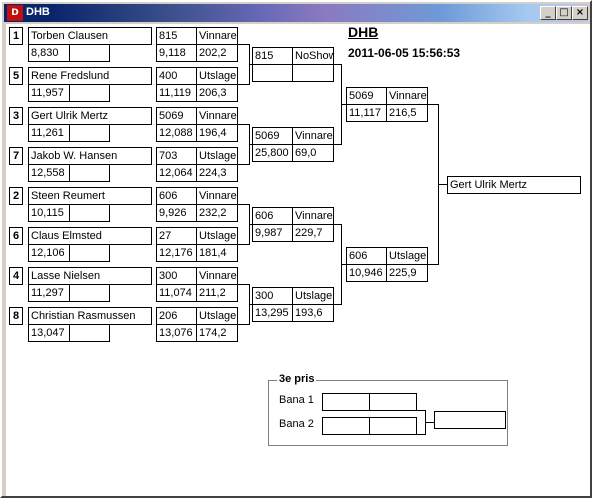 The height and width of the screenshot is (498, 592). I want to click on player-score-field: 11,957, so click(49, 93).